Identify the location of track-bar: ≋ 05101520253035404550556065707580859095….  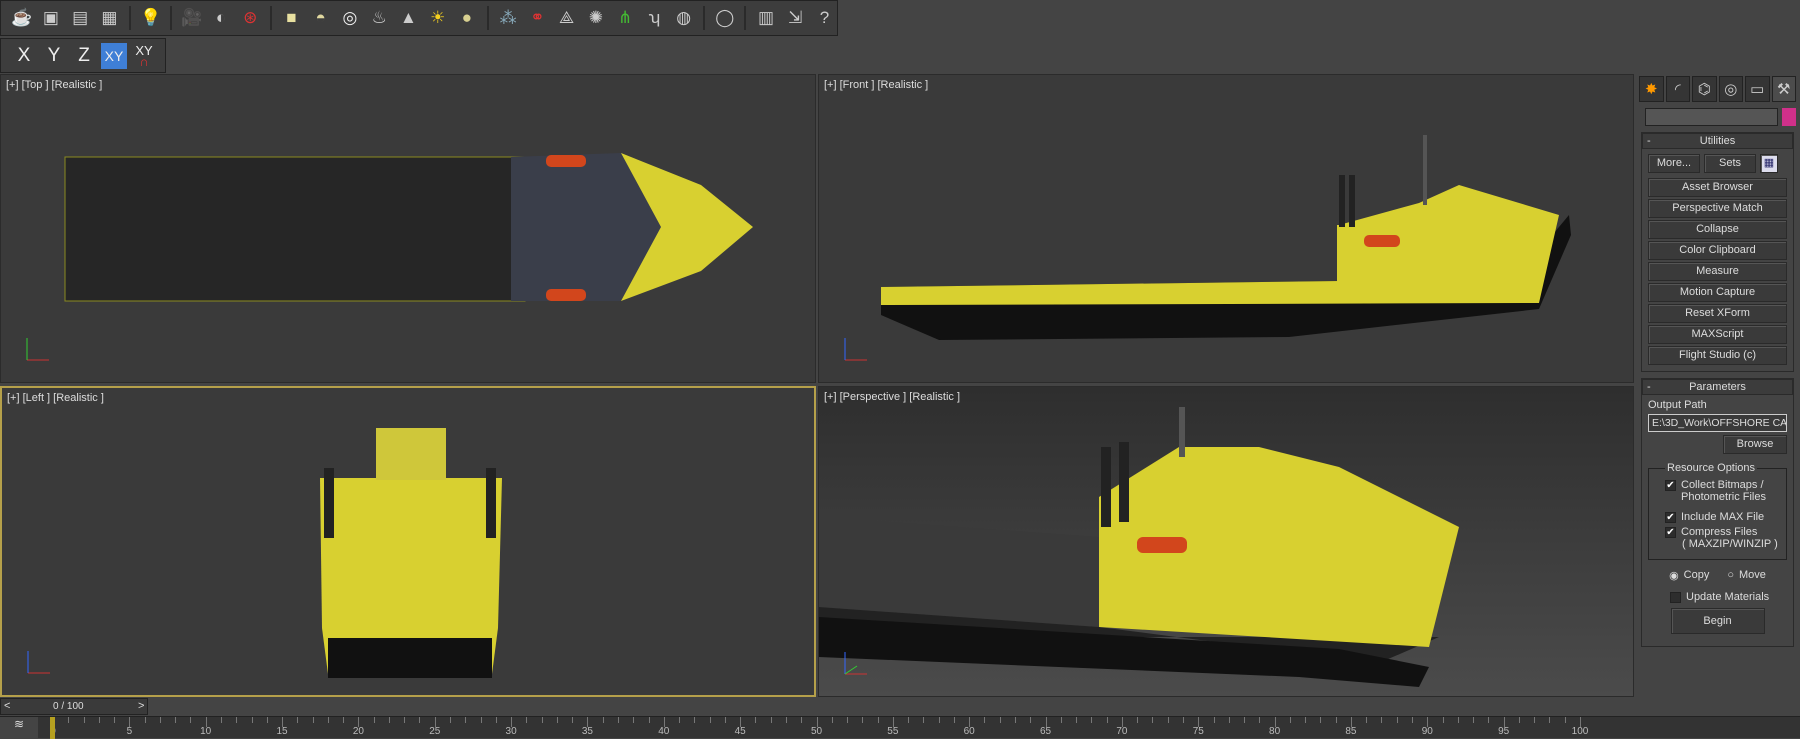
(900, 727).